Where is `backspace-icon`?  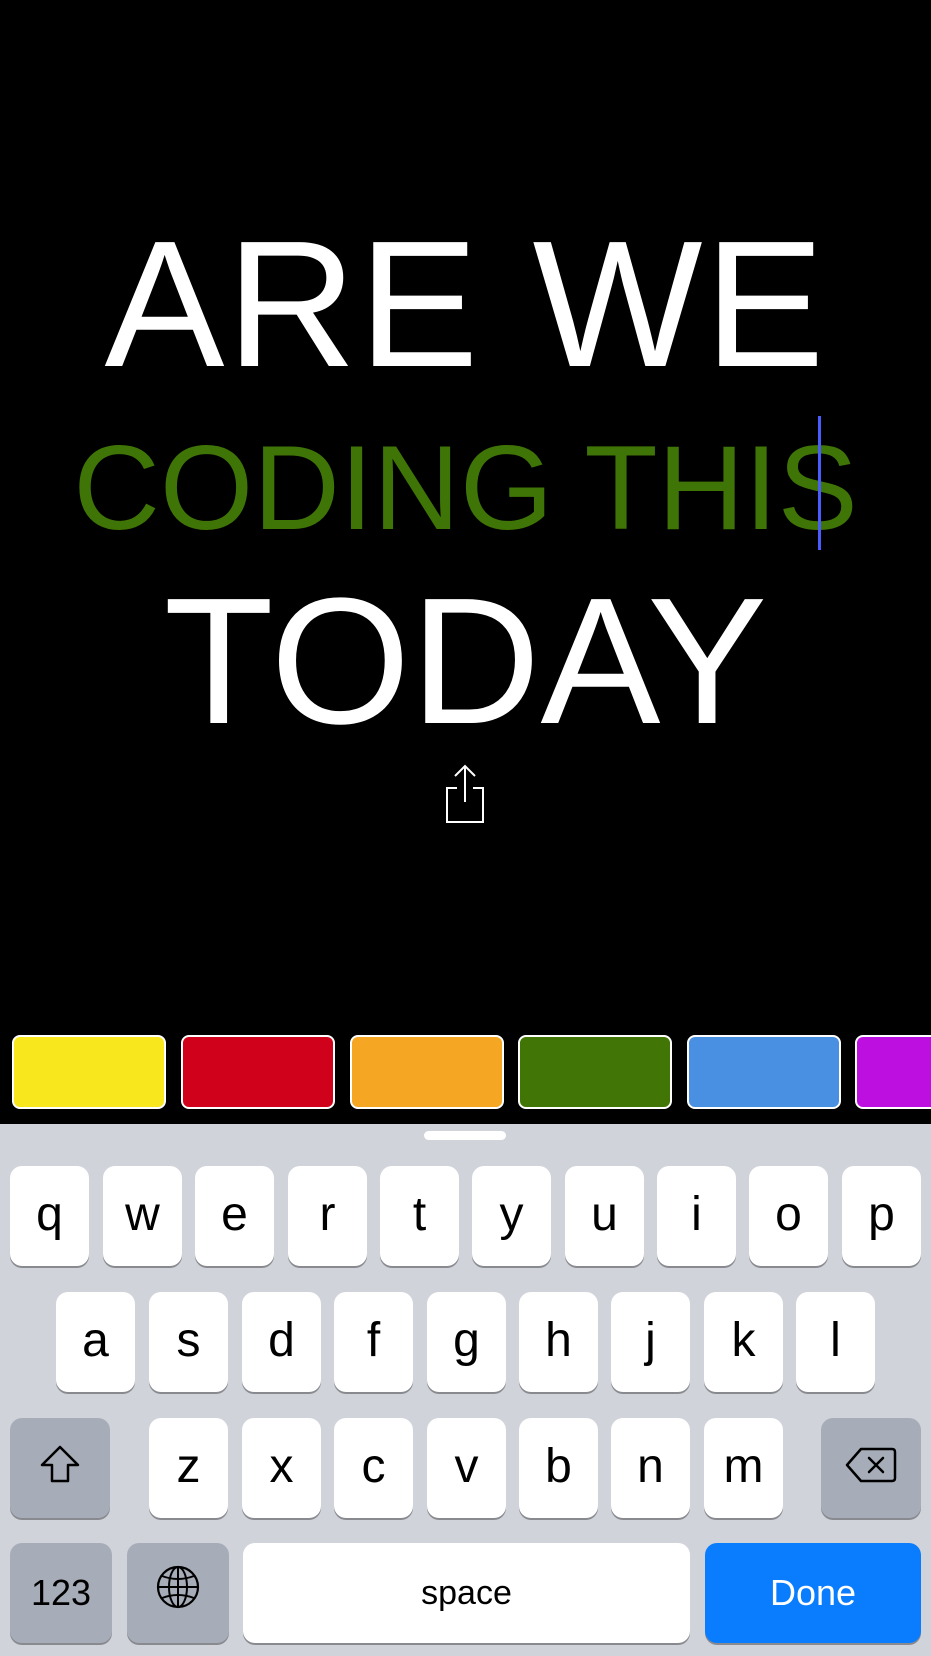
backspace-icon is located at coordinates (871, 1468).